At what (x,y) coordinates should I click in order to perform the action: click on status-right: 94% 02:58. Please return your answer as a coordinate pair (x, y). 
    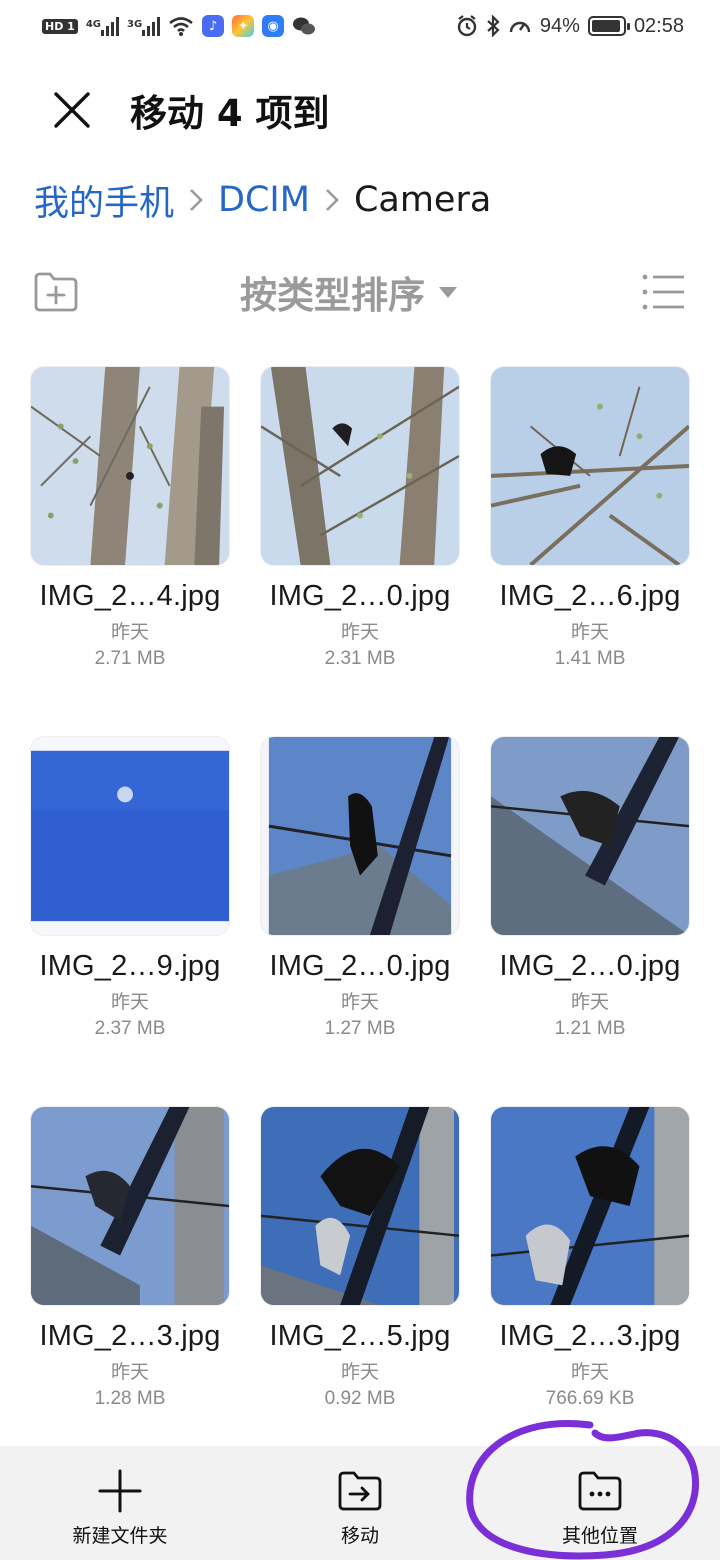
    Looking at the image, I should click on (570, 26).